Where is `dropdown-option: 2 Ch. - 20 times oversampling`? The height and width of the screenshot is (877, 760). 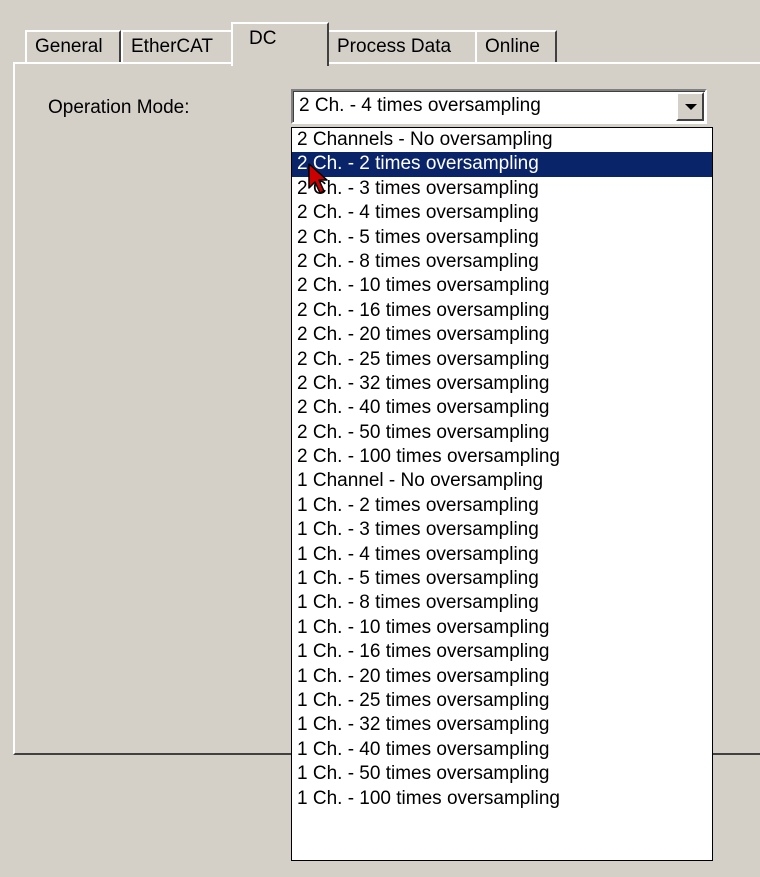
dropdown-option: 2 Ch. - 20 times oversampling is located at coordinates (502, 335).